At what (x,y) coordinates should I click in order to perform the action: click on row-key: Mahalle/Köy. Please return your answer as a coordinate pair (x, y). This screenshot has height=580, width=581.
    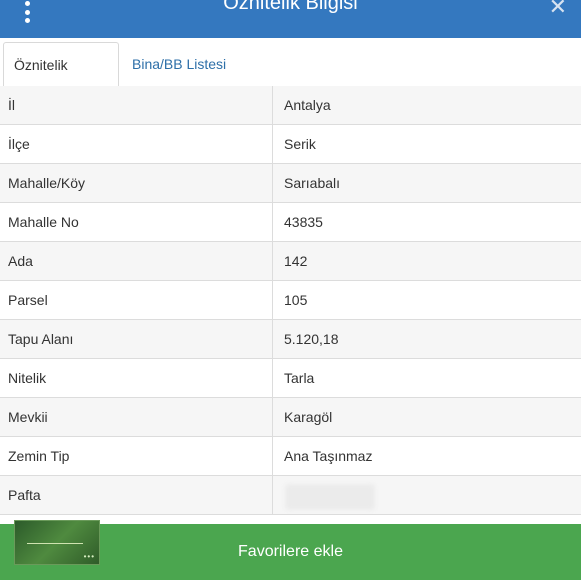
    Looking at the image, I should click on (136, 183).